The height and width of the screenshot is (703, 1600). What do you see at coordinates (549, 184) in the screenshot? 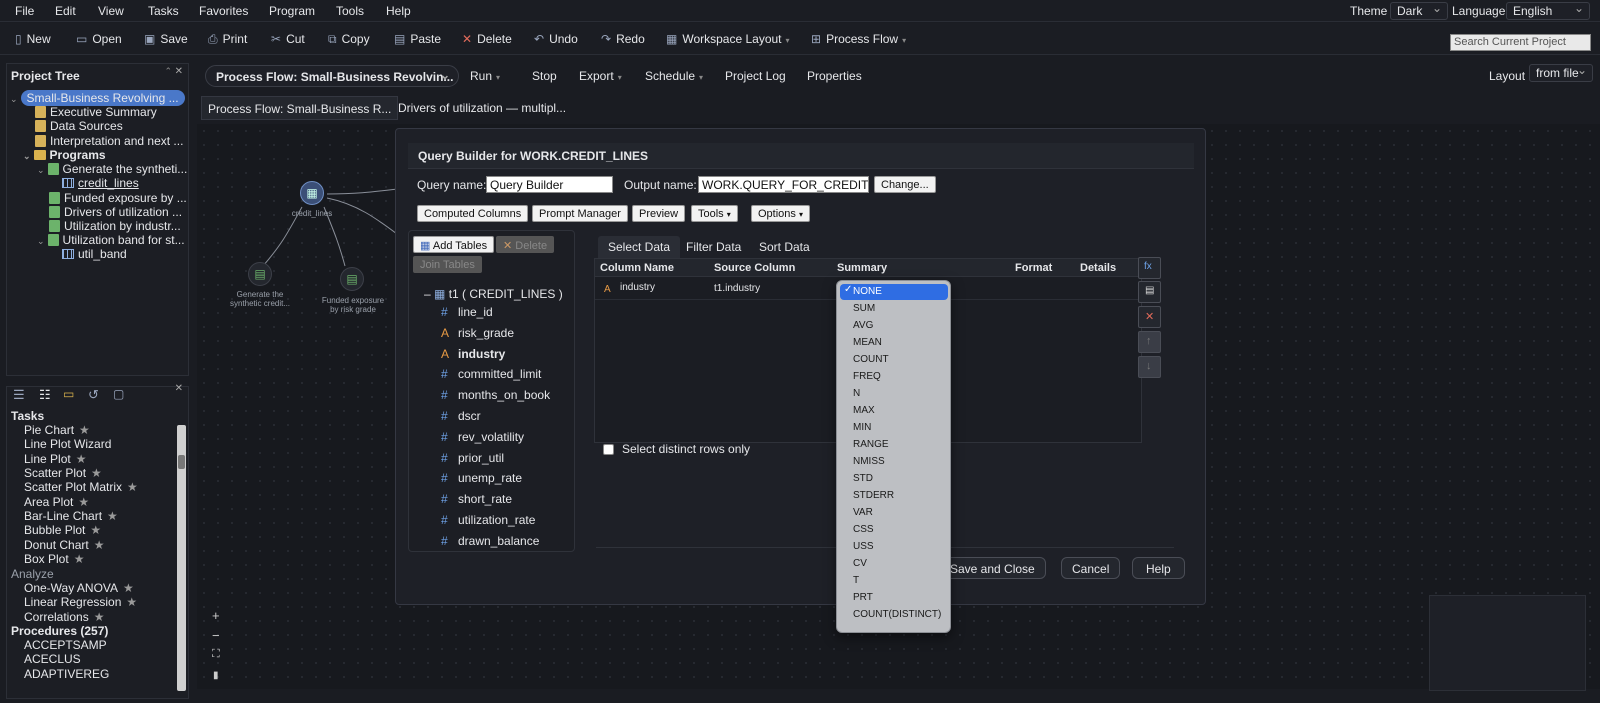
I see `query-name-input: Query Builder` at bounding box center [549, 184].